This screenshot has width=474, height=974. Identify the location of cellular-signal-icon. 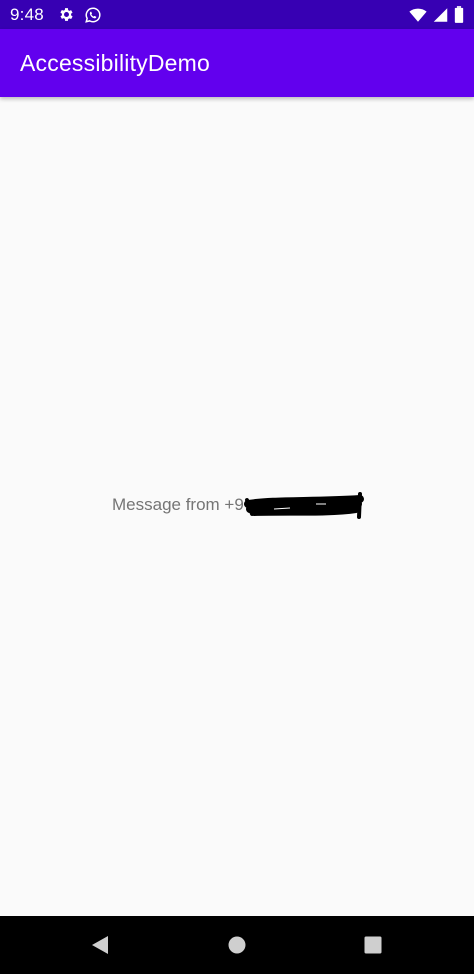
(440, 15).